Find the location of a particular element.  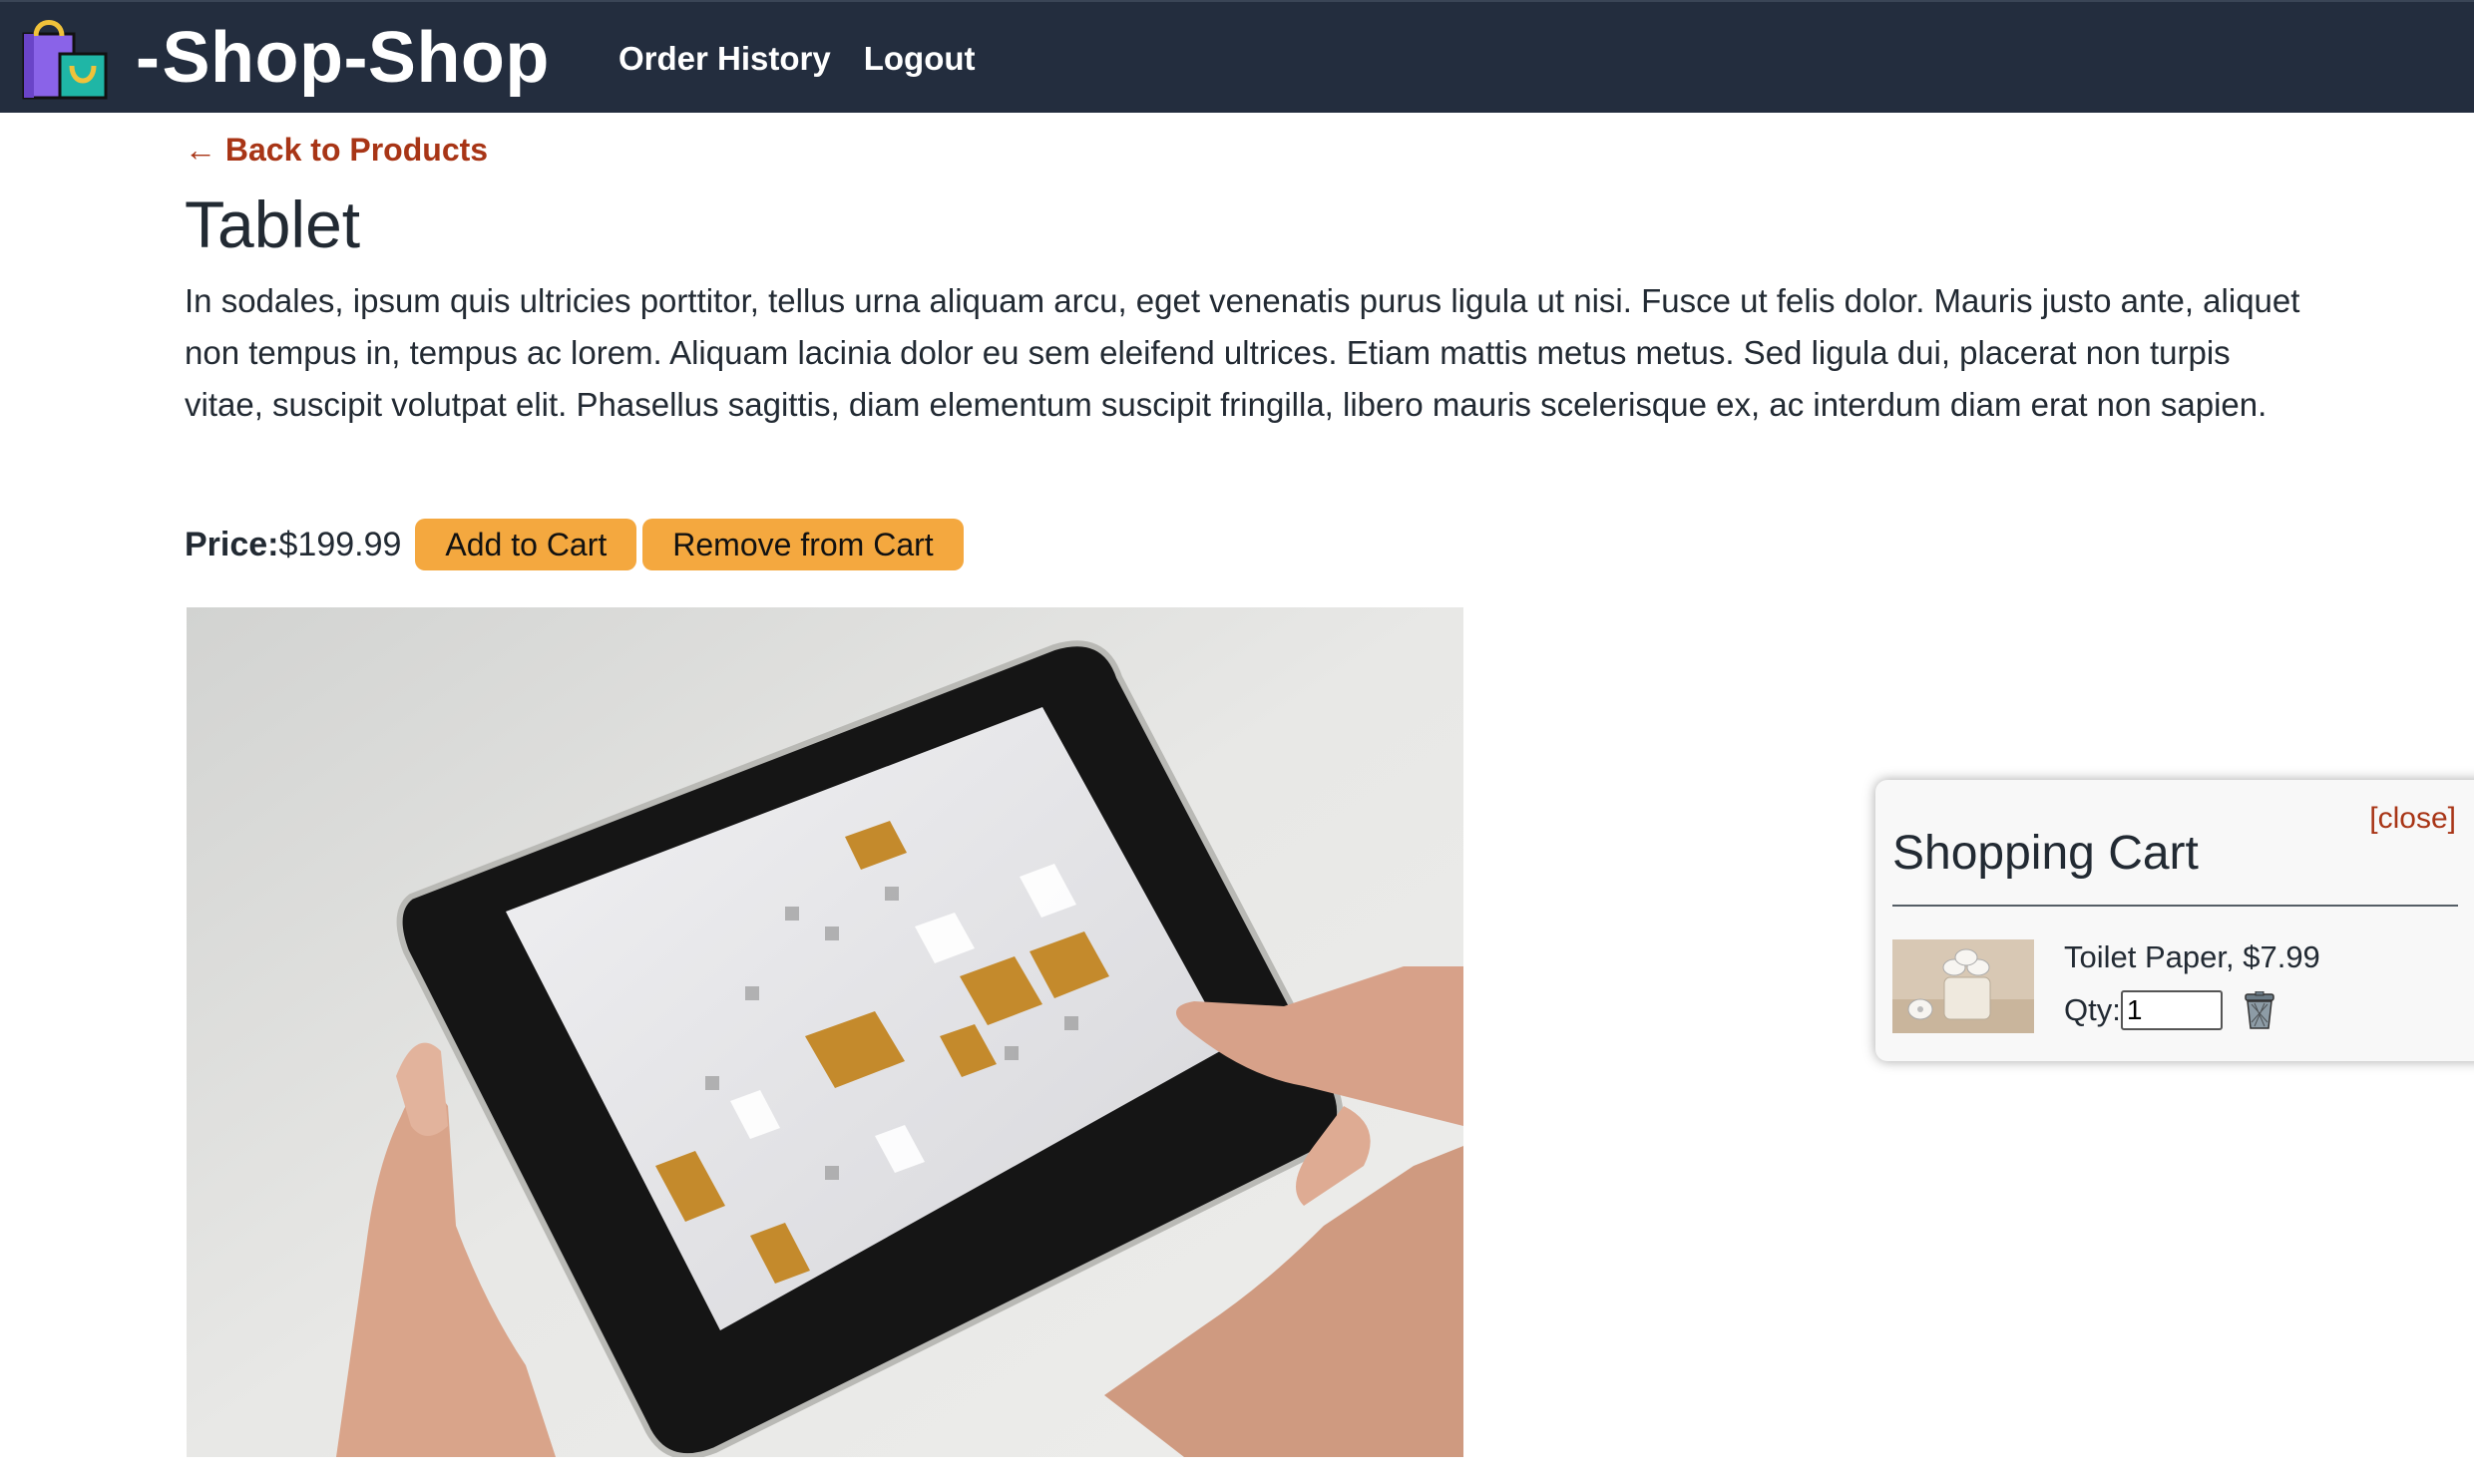

cart-divider is located at coordinates (2175, 906).